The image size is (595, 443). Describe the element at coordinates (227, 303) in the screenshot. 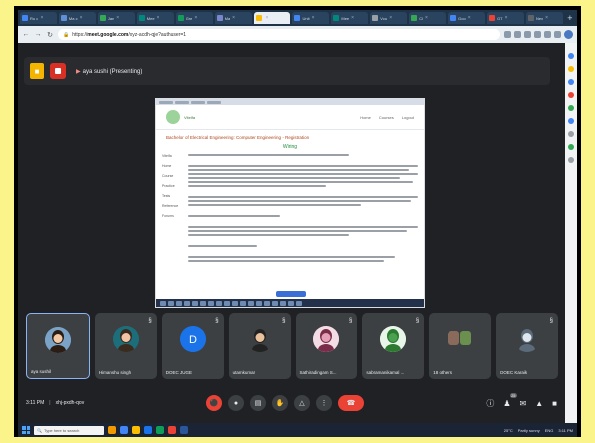

I see `shared-taskbar-icon` at that location.